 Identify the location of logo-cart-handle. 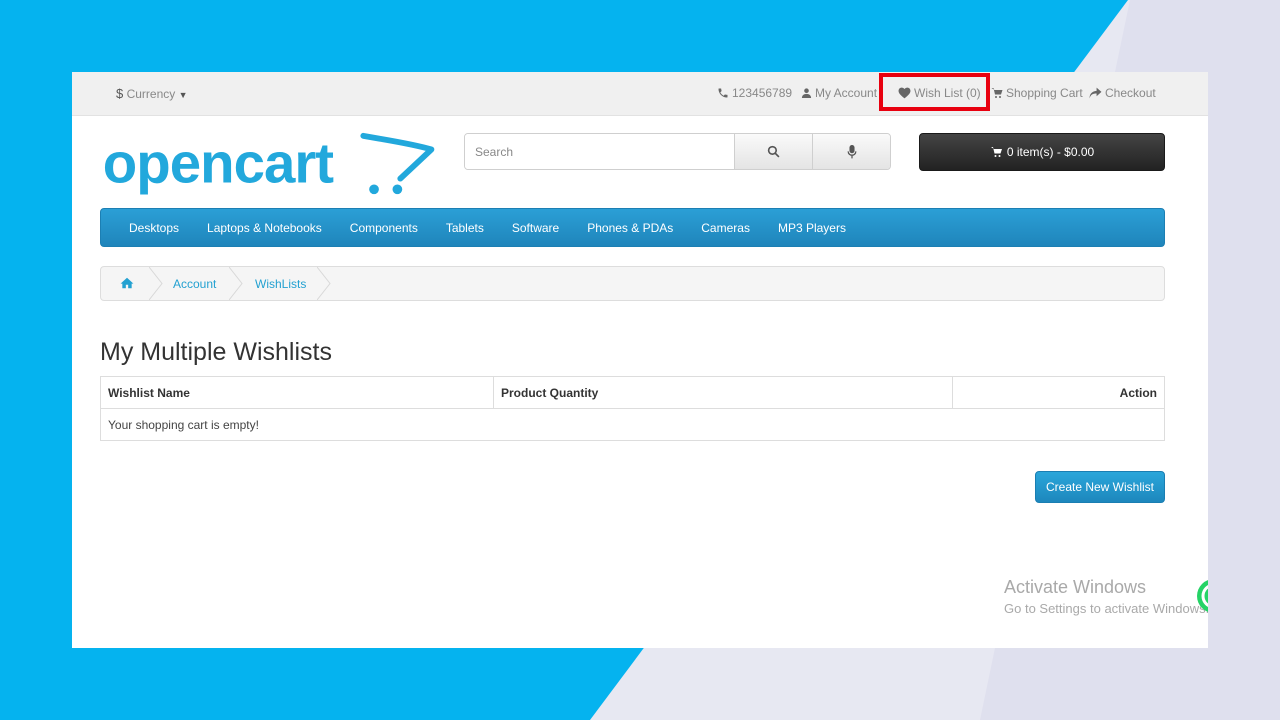
(397, 157).